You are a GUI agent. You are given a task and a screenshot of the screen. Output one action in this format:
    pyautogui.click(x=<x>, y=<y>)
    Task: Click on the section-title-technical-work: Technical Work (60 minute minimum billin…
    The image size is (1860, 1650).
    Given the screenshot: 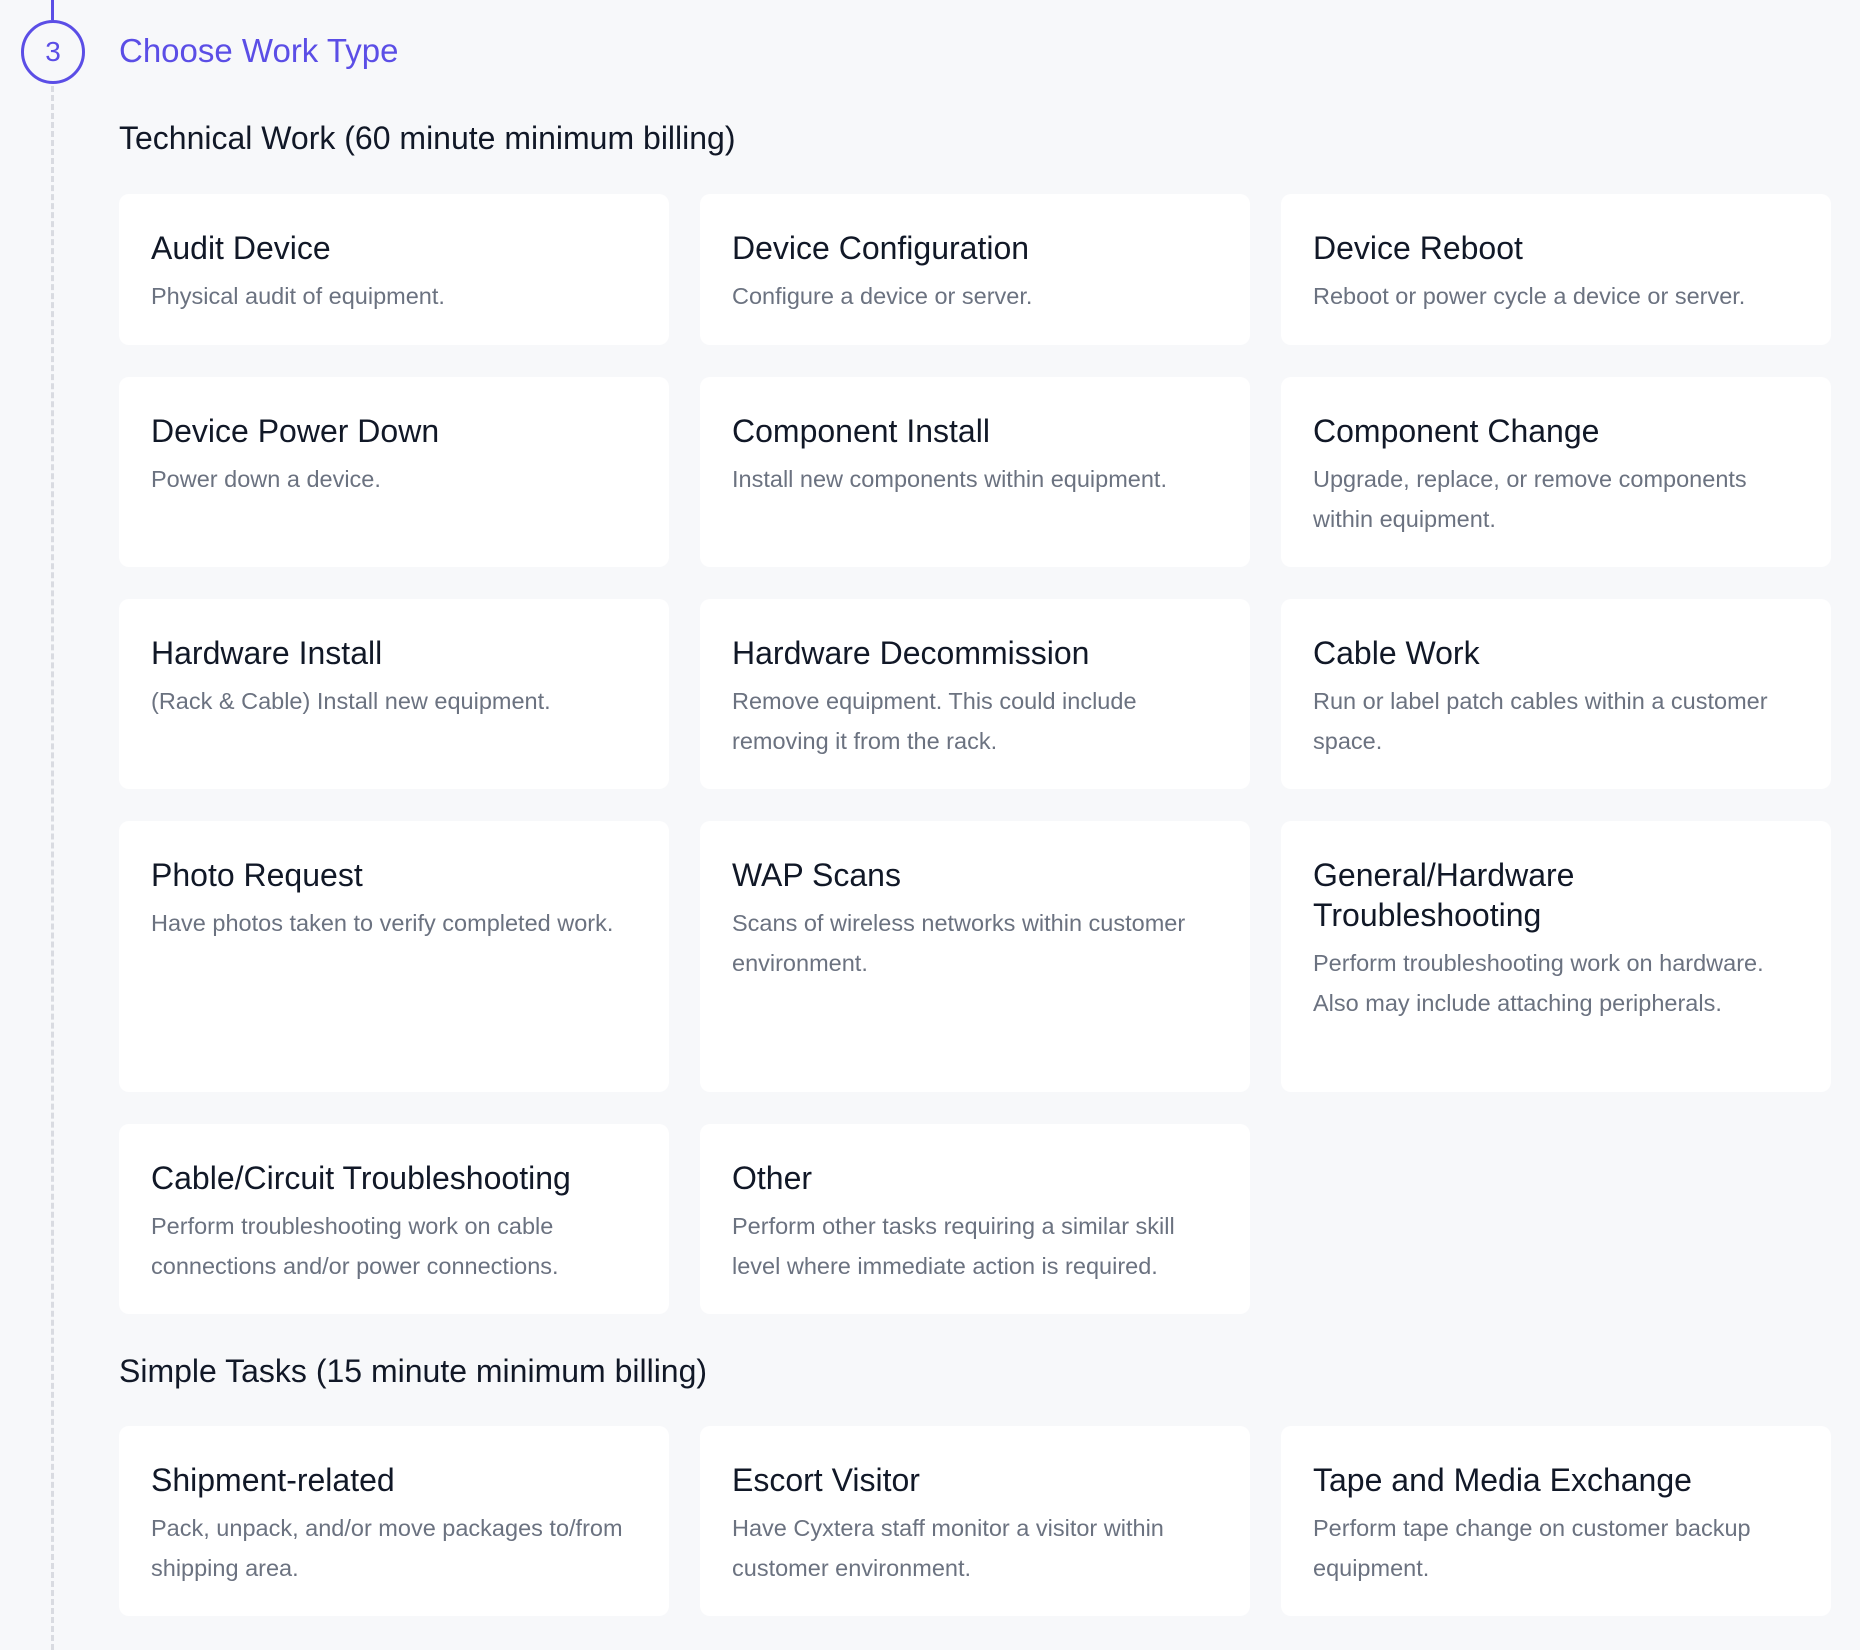 What is the action you would take?
    pyautogui.click(x=427, y=138)
    